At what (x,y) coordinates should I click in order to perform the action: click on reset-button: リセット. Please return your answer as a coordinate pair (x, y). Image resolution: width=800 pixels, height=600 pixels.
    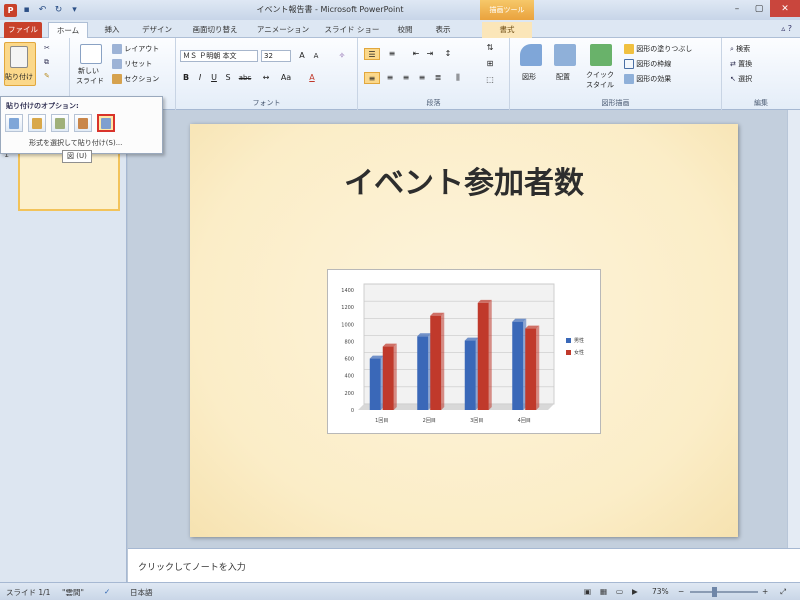
    Looking at the image, I should click on (132, 64).